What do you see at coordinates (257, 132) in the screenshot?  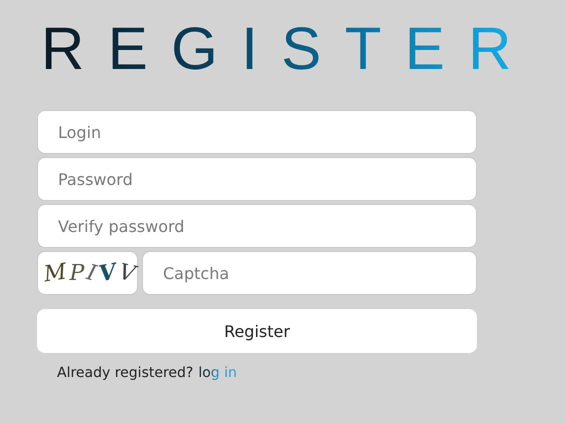 I see `input-field: Login` at bounding box center [257, 132].